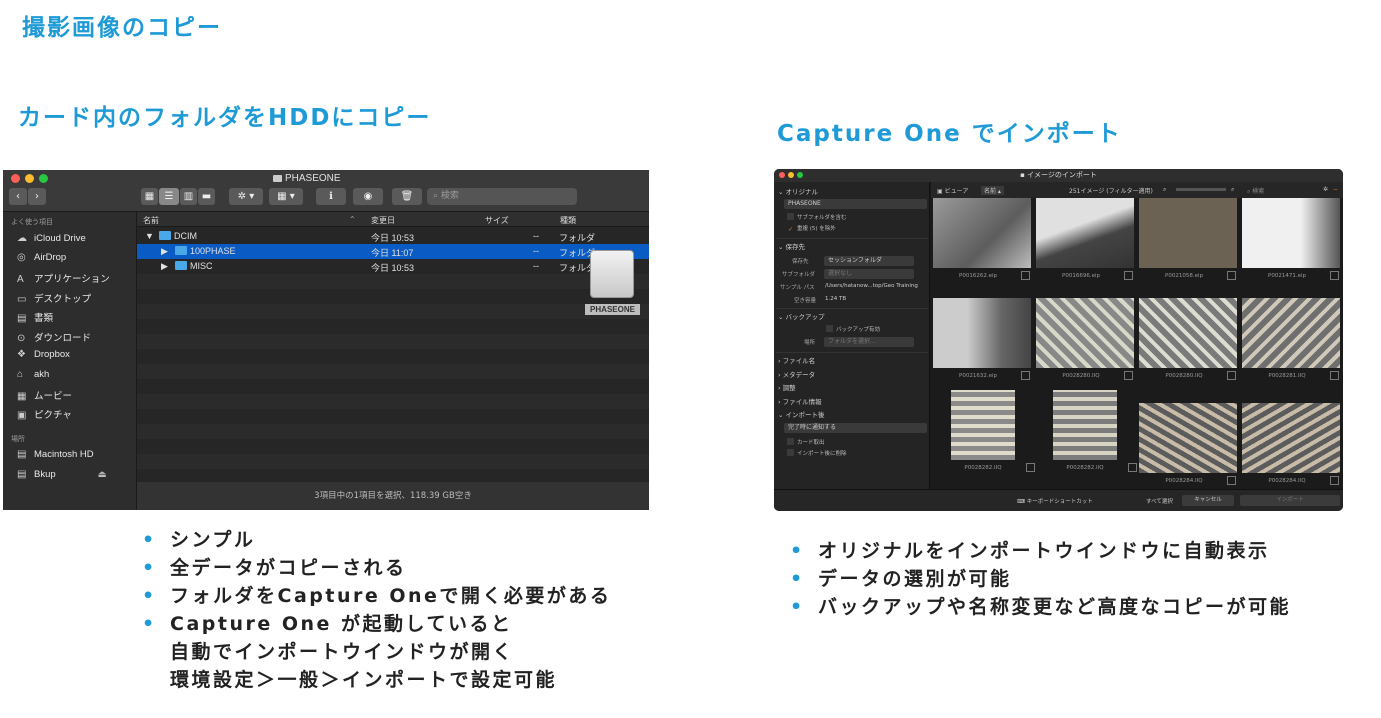 This screenshot has width=1381, height=718. I want to click on select-all-button: すべて選択, so click(1159, 501).